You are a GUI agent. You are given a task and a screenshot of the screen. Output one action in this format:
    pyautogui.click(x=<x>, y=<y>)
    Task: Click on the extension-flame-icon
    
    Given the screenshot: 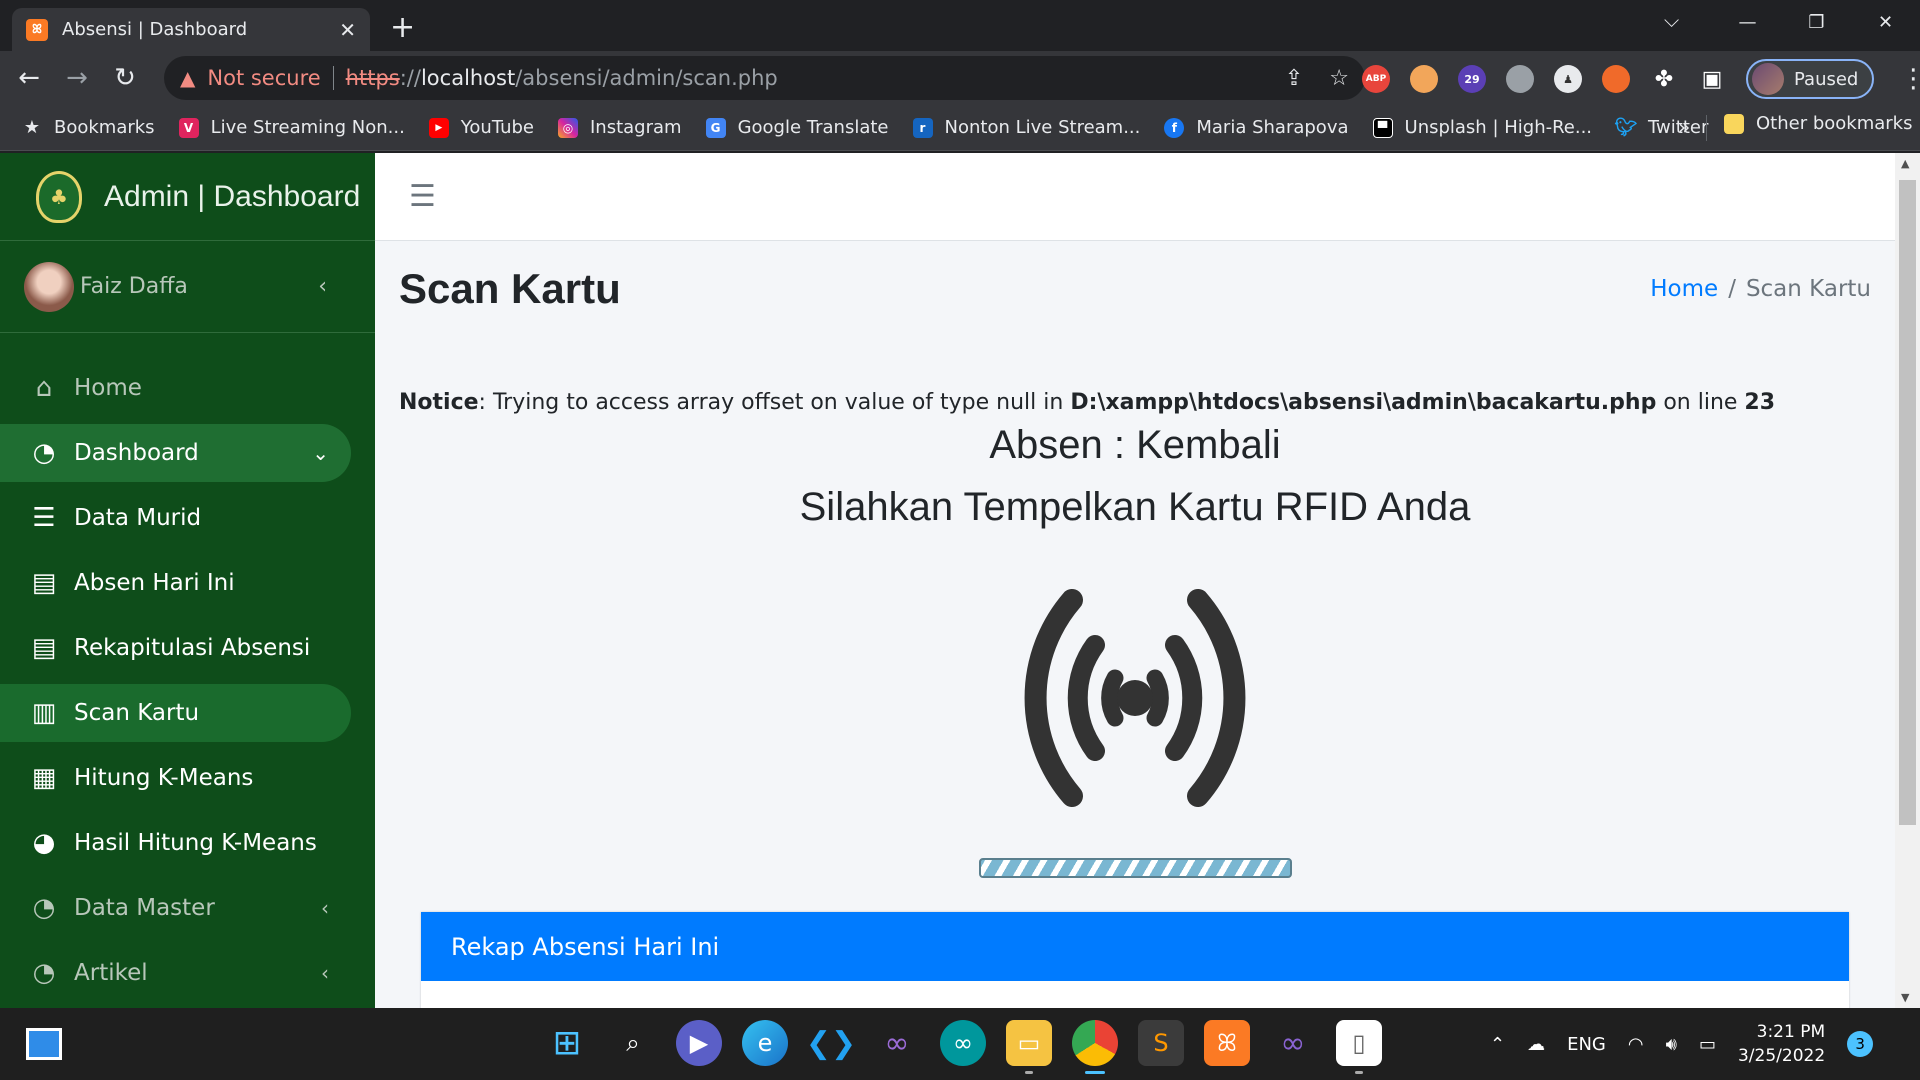 What is the action you would take?
    pyautogui.click(x=1616, y=79)
    